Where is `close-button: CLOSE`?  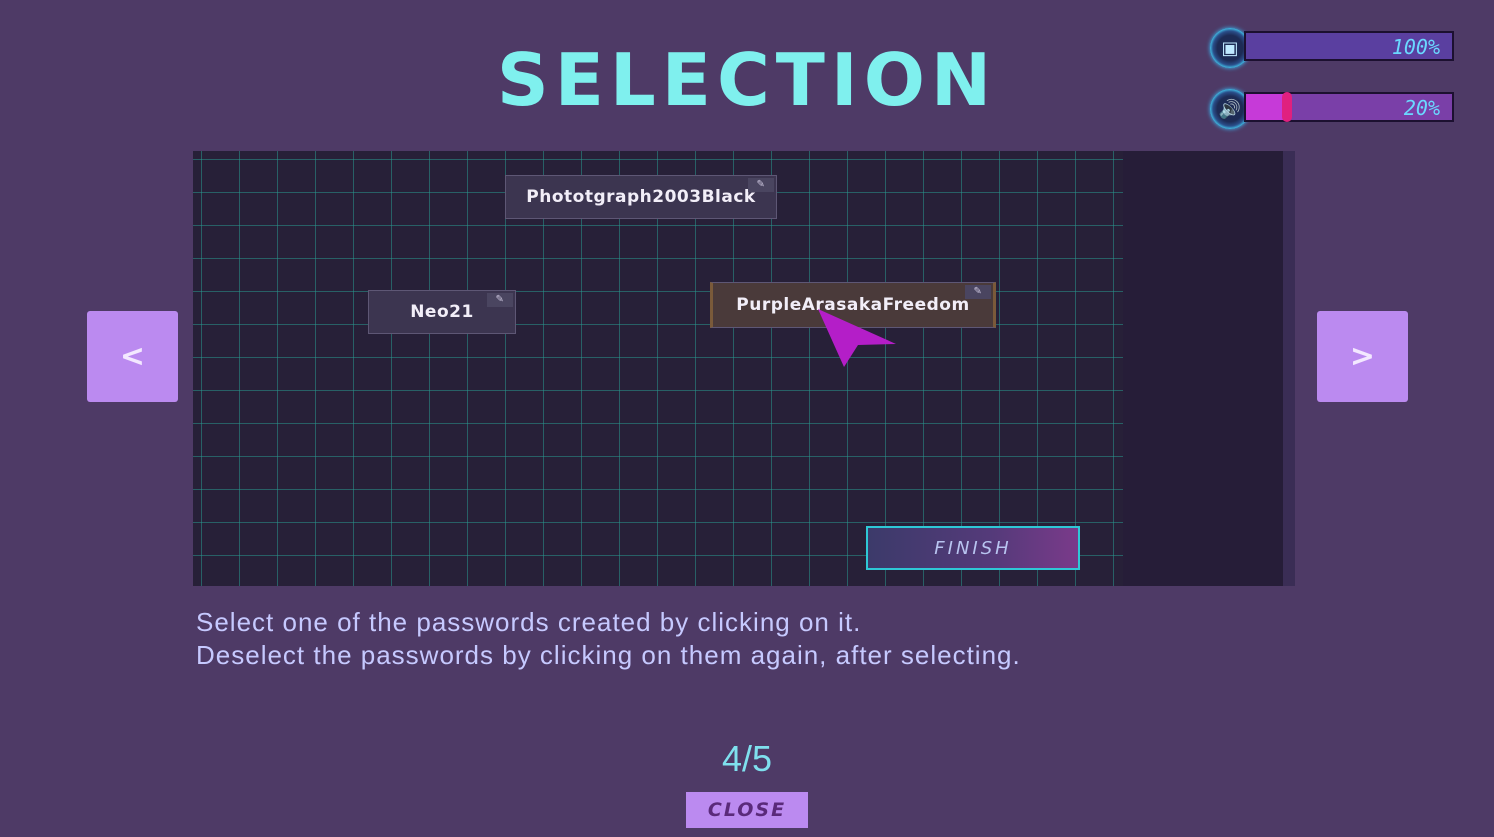 close-button: CLOSE is located at coordinates (747, 810).